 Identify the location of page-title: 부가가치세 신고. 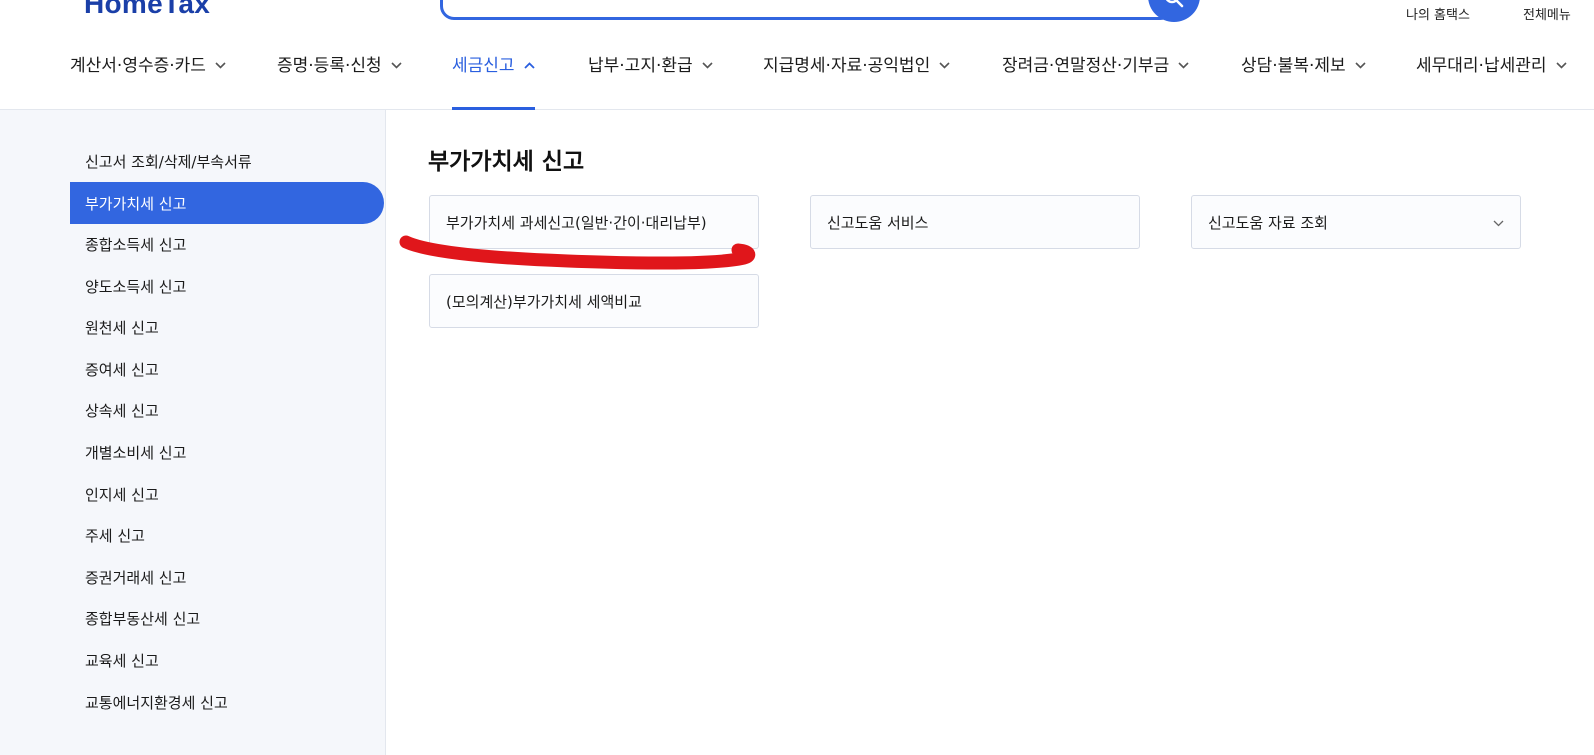
(506, 162).